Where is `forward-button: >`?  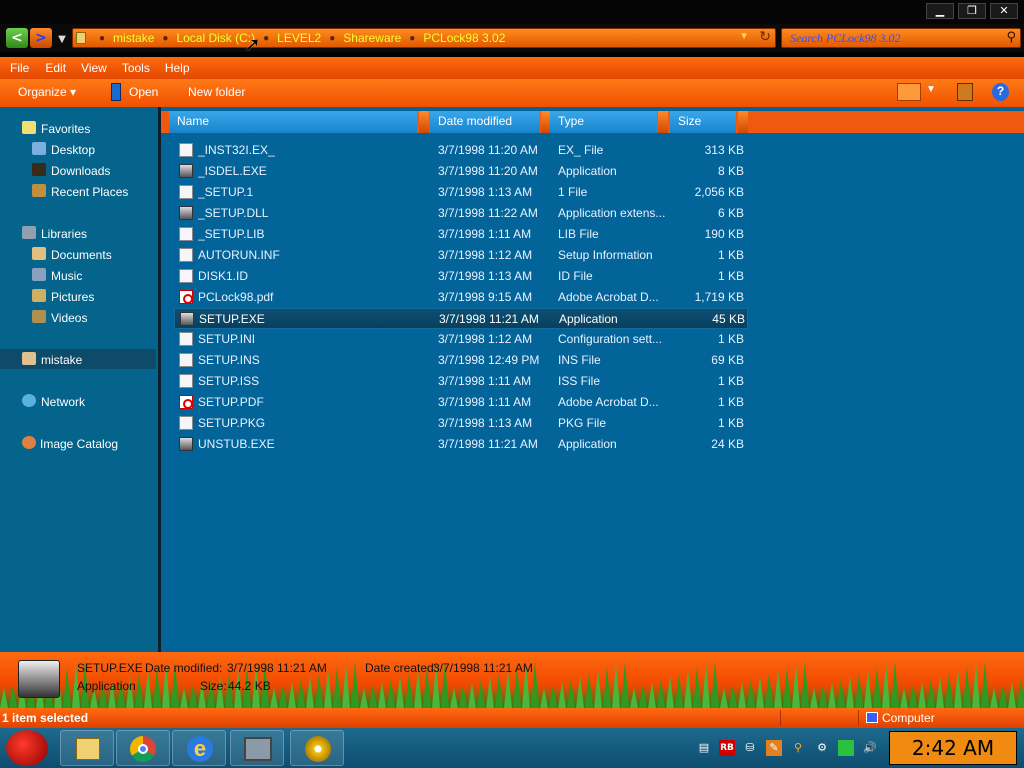
forward-button: > is located at coordinates (41, 38).